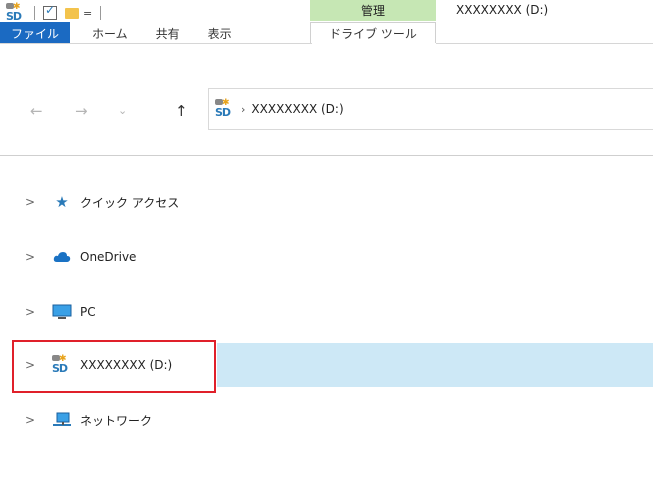  Describe the element at coordinates (373, 10) in the screenshot. I see `context-group-manage: 管理` at that location.